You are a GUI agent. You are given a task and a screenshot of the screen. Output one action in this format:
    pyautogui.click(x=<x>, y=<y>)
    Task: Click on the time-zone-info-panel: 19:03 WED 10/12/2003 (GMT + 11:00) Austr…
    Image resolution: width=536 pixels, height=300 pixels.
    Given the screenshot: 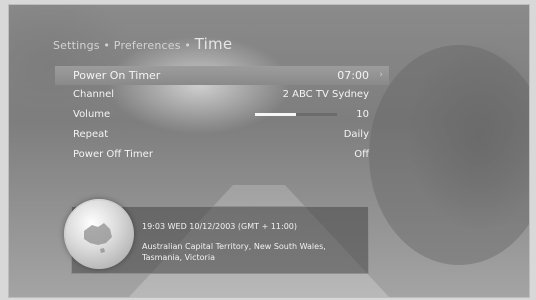 What is the action you would take?
    pyautogui.click(x=216, y=236)
    